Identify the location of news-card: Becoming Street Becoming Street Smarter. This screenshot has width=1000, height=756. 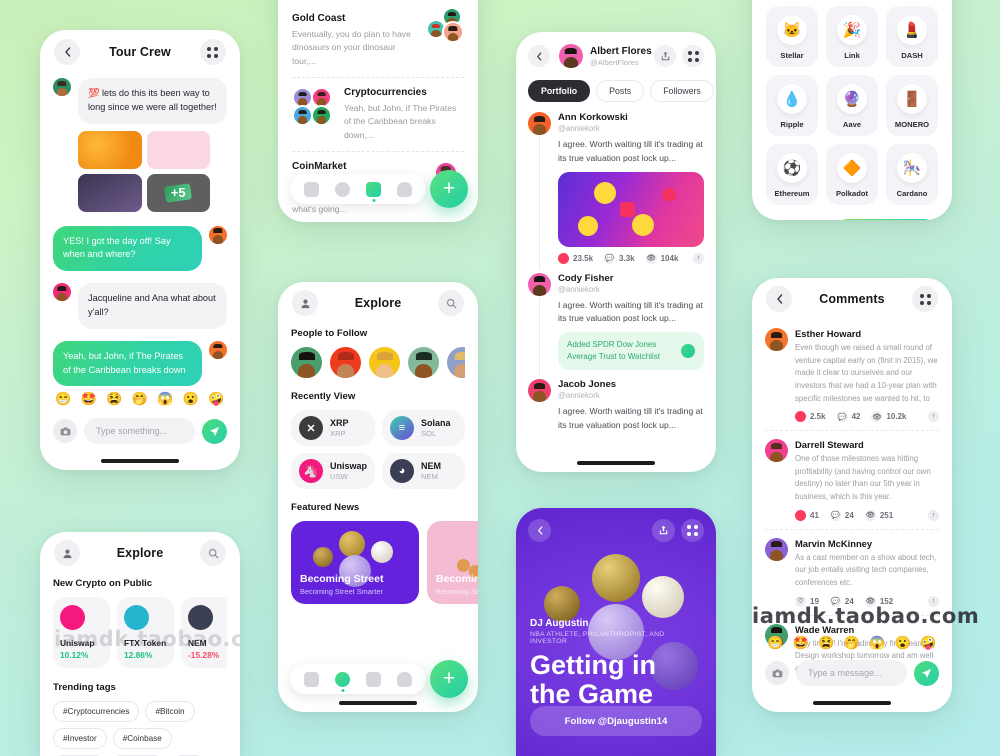
(355, 562).